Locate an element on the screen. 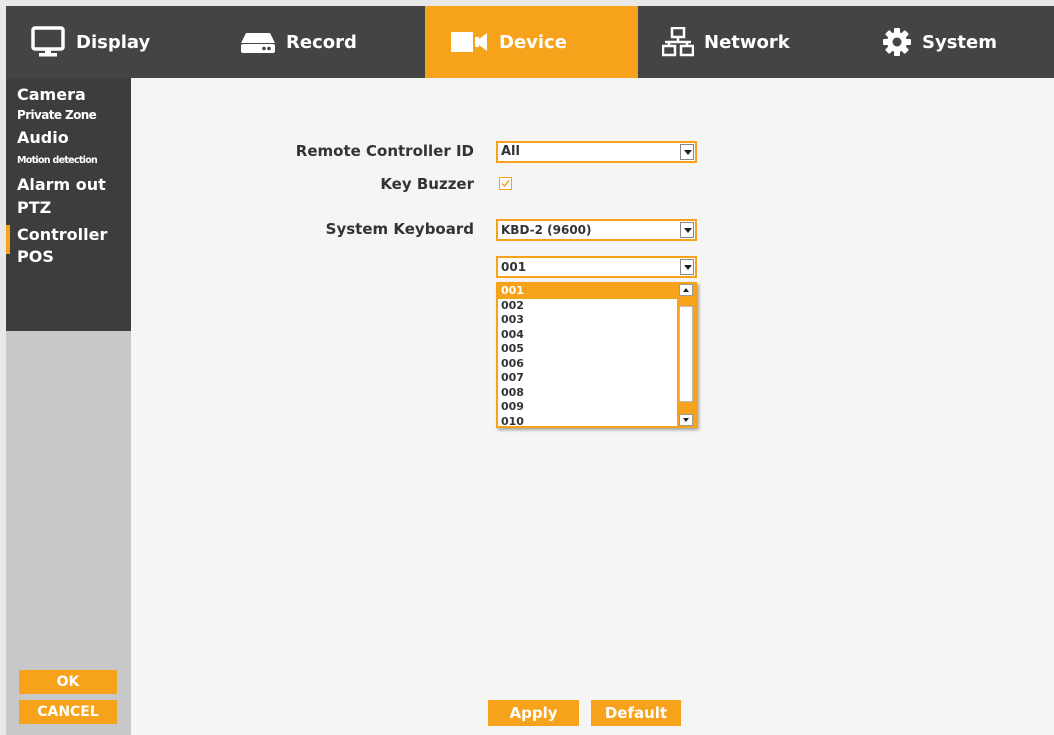 This screenshot has width=1054, height=735. check-icon is located at coordinates (505, 184).